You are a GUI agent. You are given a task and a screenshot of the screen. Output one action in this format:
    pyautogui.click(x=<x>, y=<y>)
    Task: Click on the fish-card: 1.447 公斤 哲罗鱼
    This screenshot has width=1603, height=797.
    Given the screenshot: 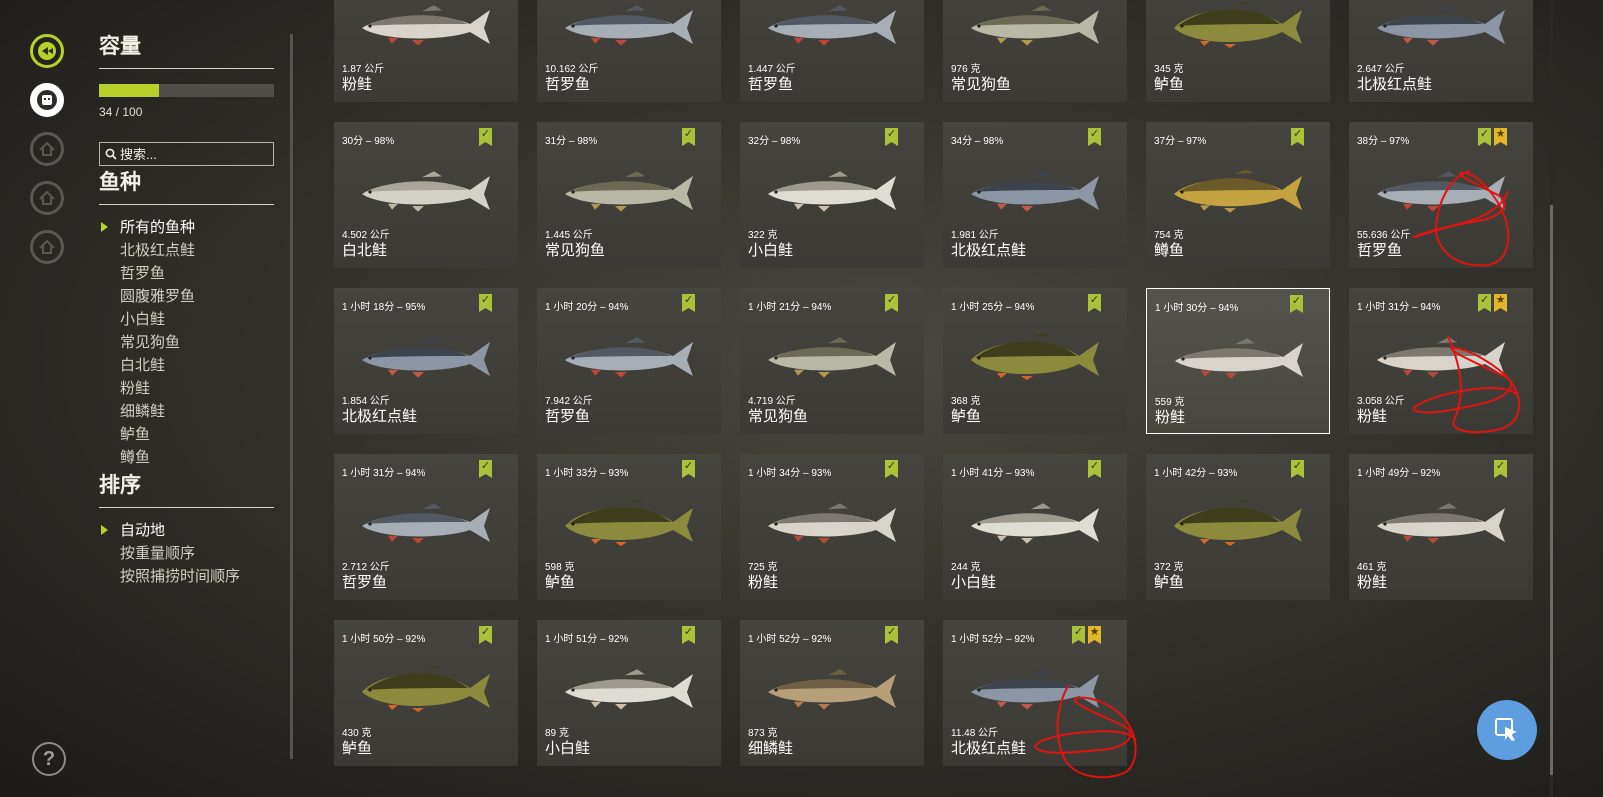 What is the action you would take?
    pyautogui.click(x=832, y=51)
    